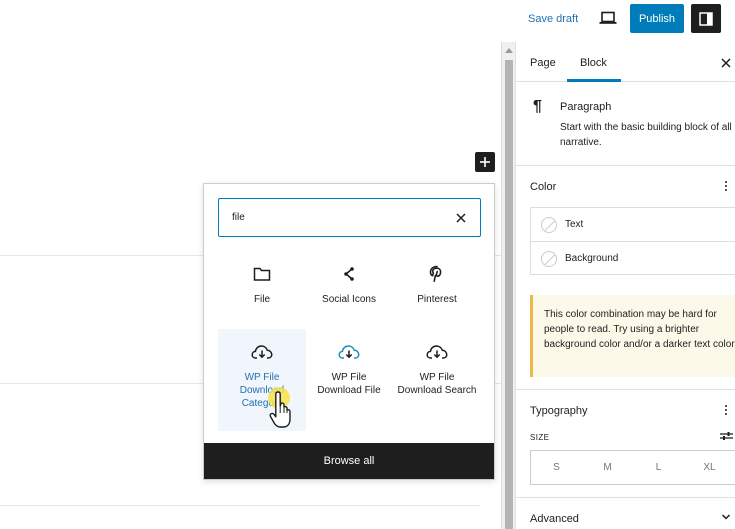 This screenshot has width=735, height=529. I want to click on add-block-button, so click(485, 162).